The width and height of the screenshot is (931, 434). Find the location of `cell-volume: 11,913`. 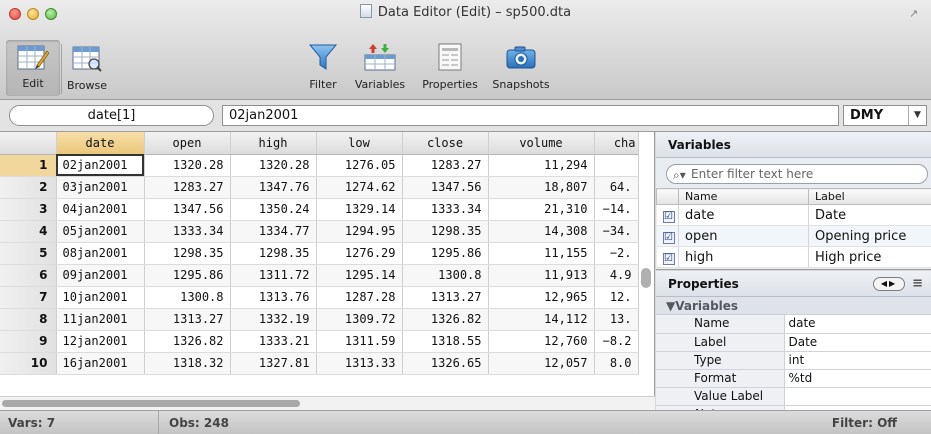

cell-volume: 11,913 is located at coordinates (541, 275).